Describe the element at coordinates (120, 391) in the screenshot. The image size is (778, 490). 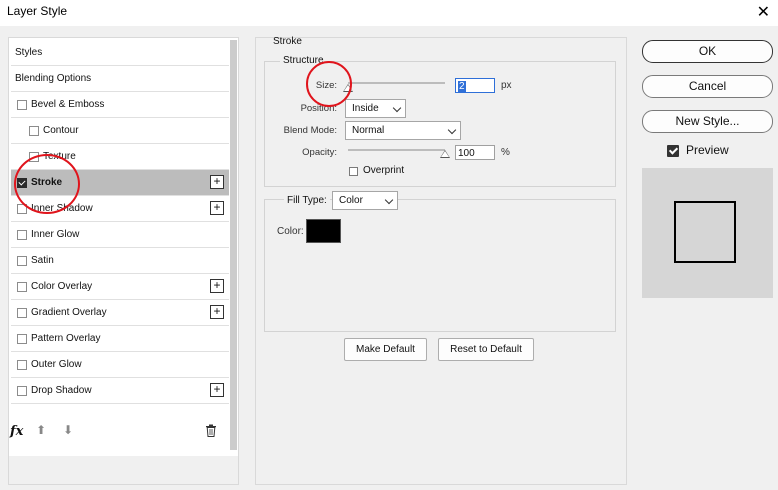
I see `style-item-drop-shadow: Drop Shadow +` at that location.